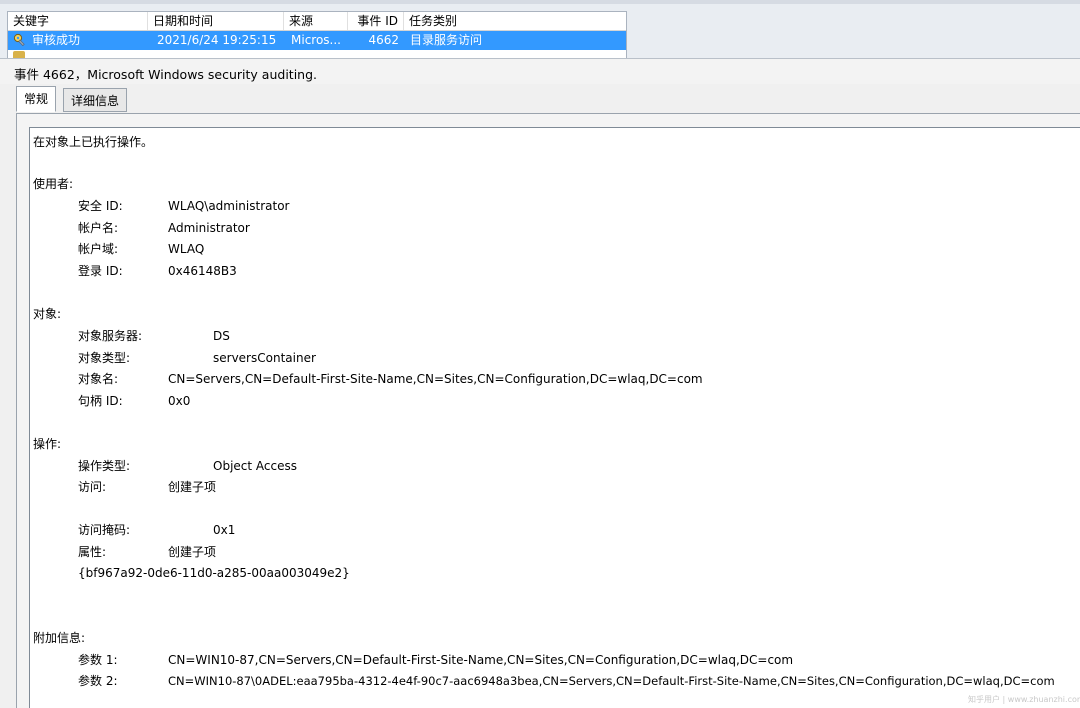 Image resolution: width=1080 pixels, height=708 pixels. Describe the element at coordinates (104, 466) in the screenshot. I see `field-label: 操作类型:` at that location.